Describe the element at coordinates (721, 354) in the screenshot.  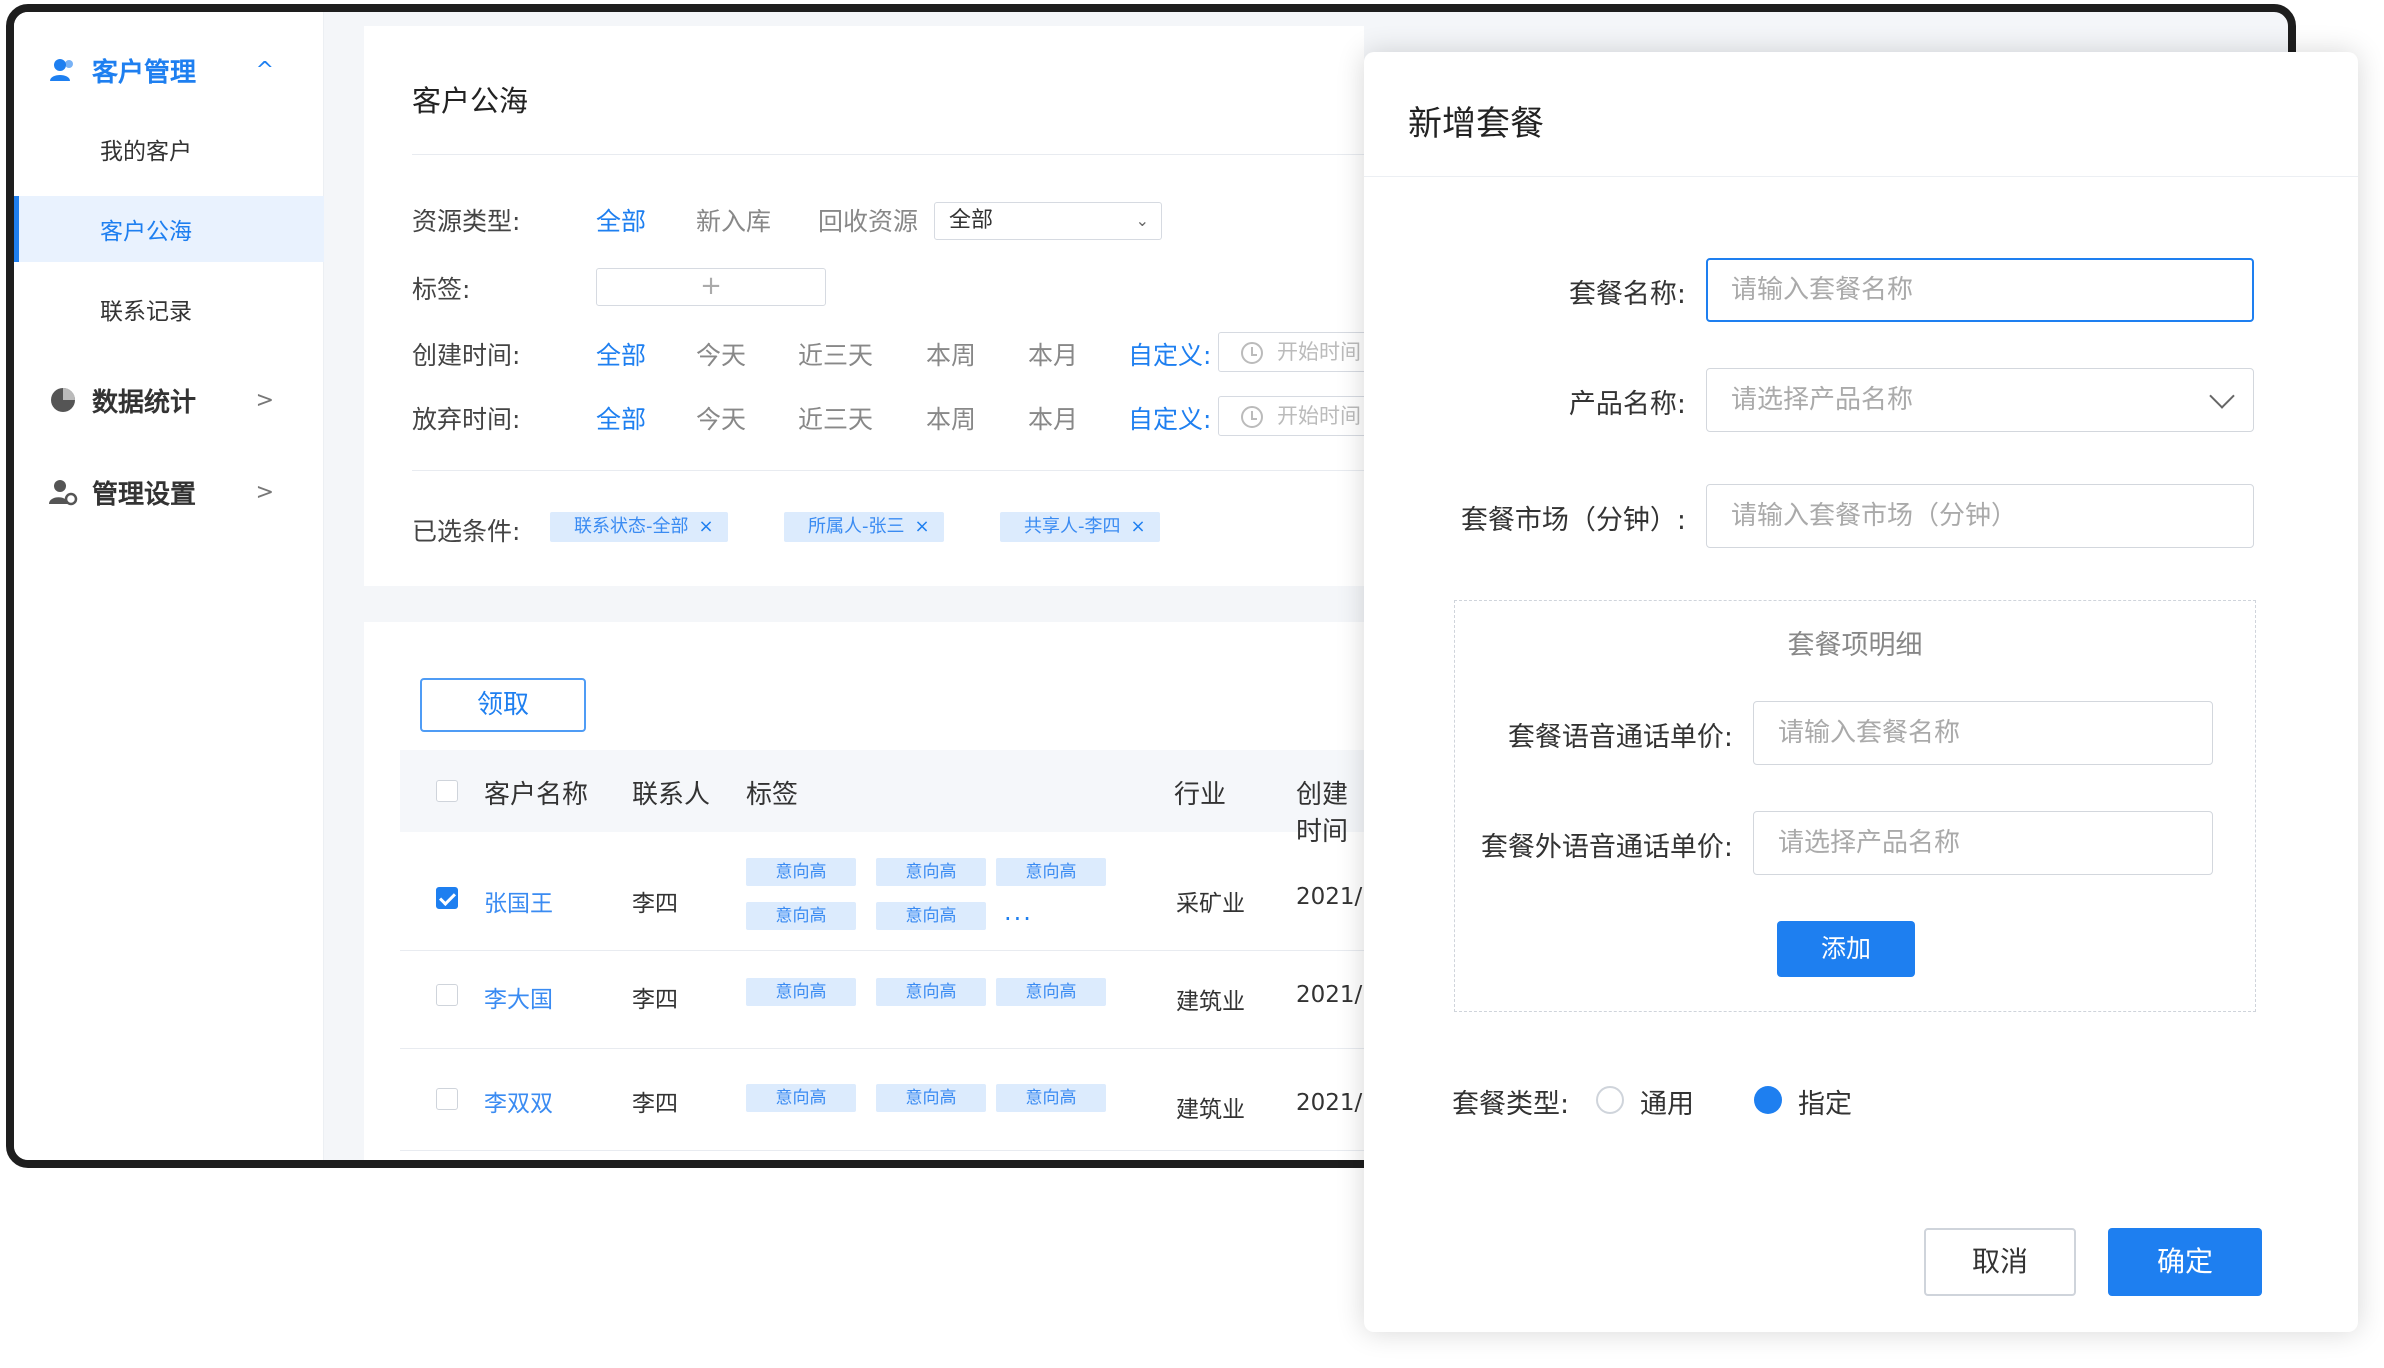
I see `create-time-today: 今天` at that location.